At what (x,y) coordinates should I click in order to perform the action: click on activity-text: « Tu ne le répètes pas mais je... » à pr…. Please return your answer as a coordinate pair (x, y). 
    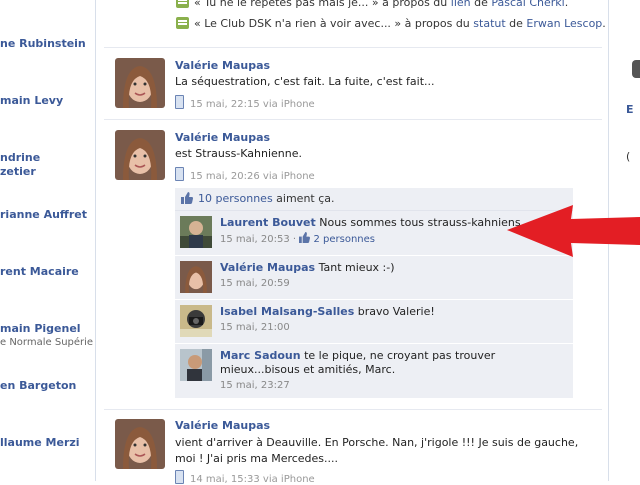
    Looking at the image, I should click on (322, 4).